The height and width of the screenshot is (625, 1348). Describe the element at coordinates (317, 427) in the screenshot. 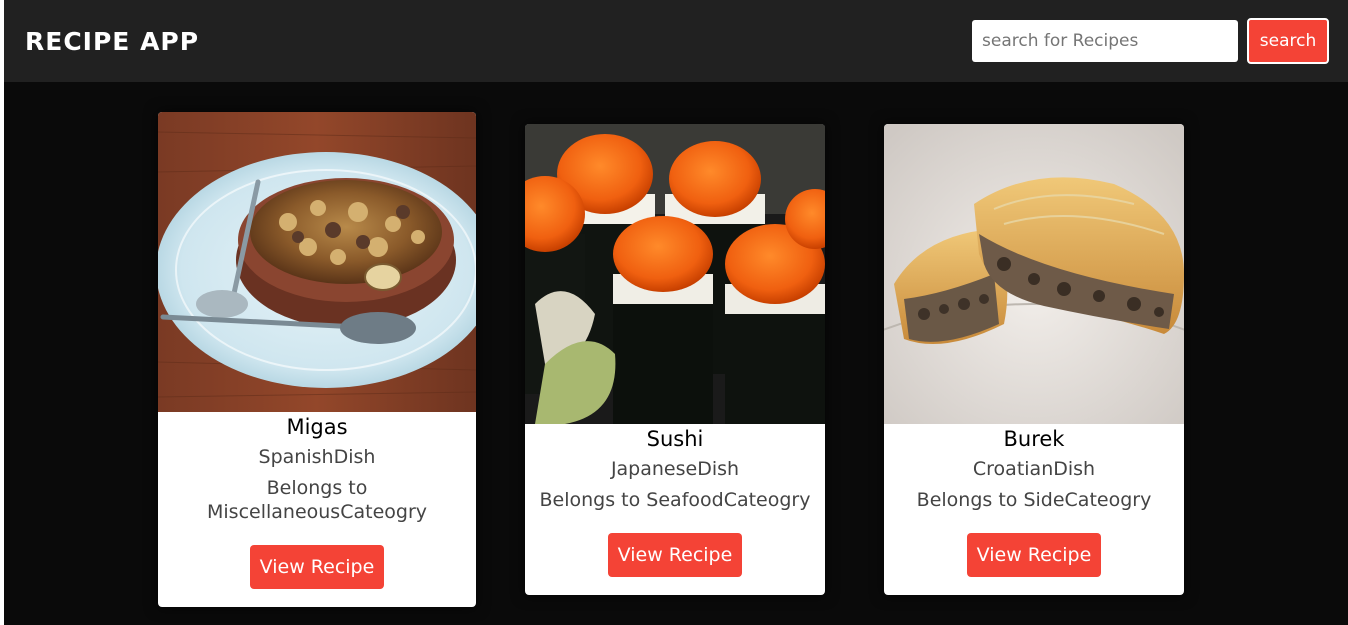

I see `recipe-name: Migas` at that location.